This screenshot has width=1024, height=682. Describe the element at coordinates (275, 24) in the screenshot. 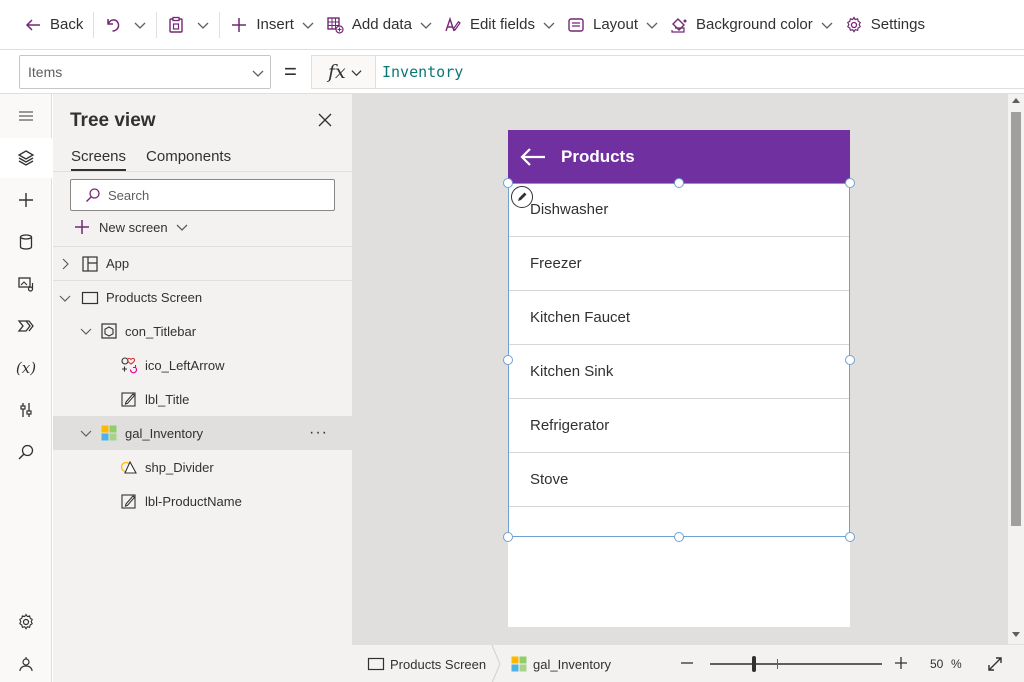

I see `insert-label: Insert` at that location.